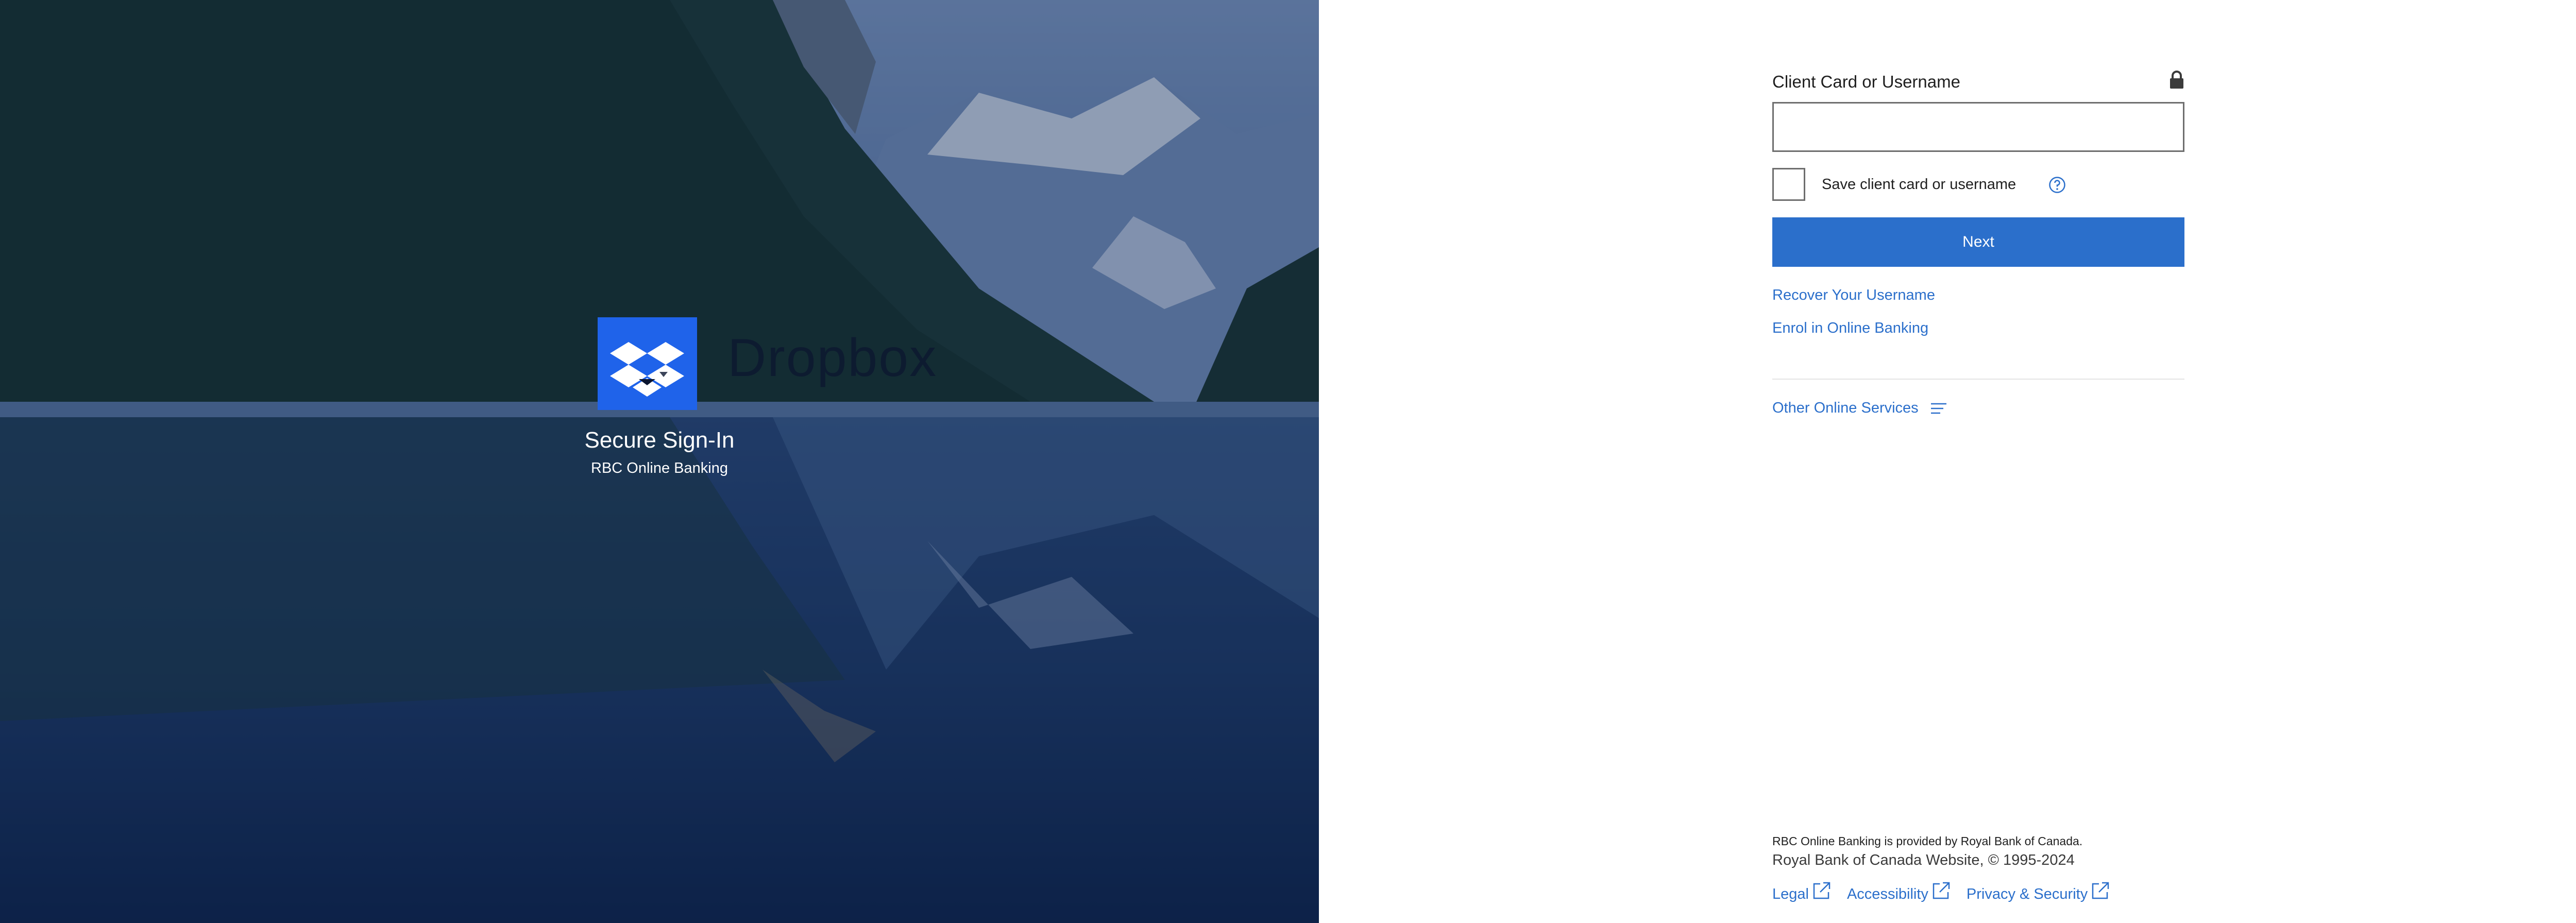 The image size is (2576, 923). Describe the element at coordinates (1978, 380) in the screenshot. I see `section-divider` at that location.